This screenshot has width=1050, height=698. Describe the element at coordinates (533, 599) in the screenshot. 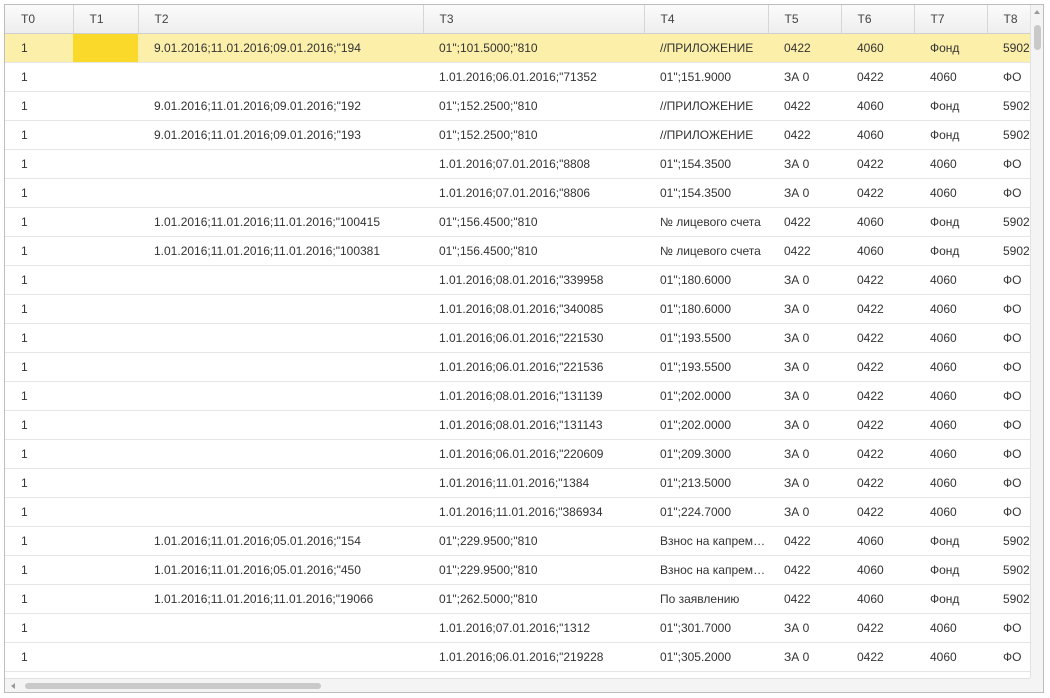

I see `cell-t3: 01";262.5000;"810` at that location.